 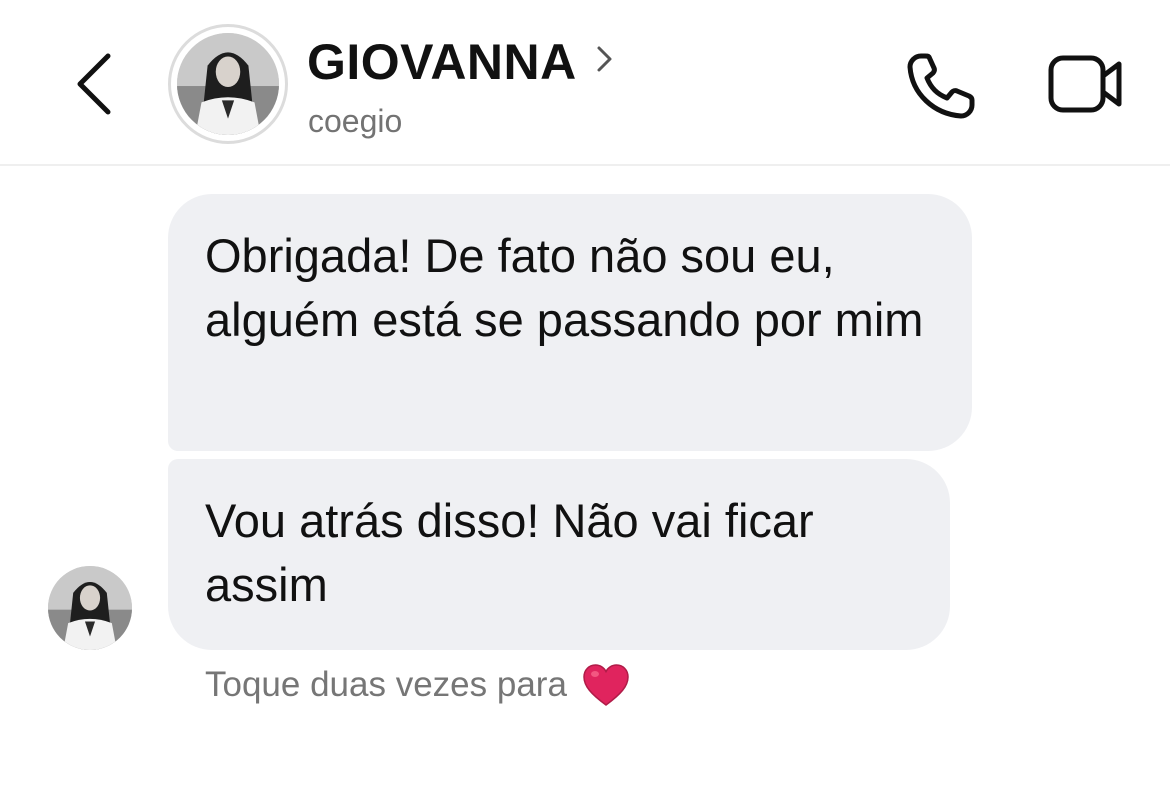 What do you see at coordinates (90, 608) in the screenshot?
I see `message-sender-avatar` at bounding box center [90, 608].